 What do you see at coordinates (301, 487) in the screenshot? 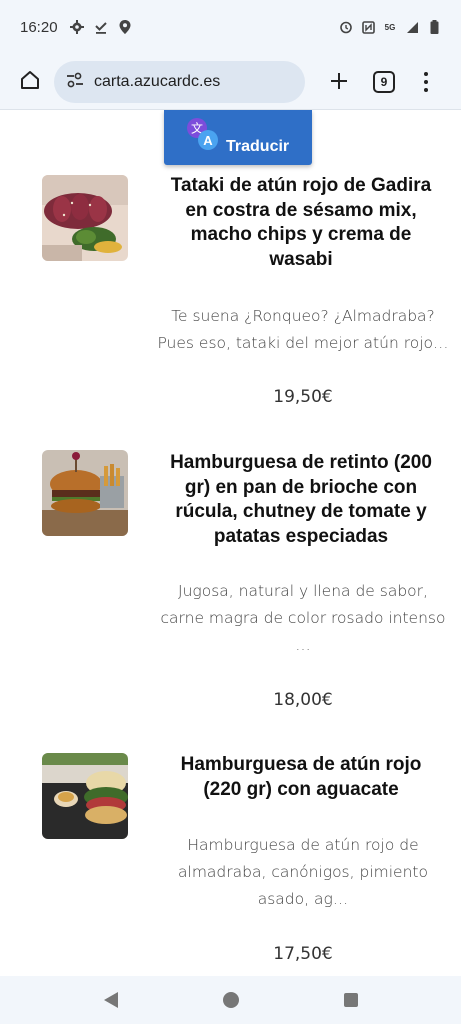
I see `dish-title-line: gr) en pan de brioche con` at bounding box center [301, 487].